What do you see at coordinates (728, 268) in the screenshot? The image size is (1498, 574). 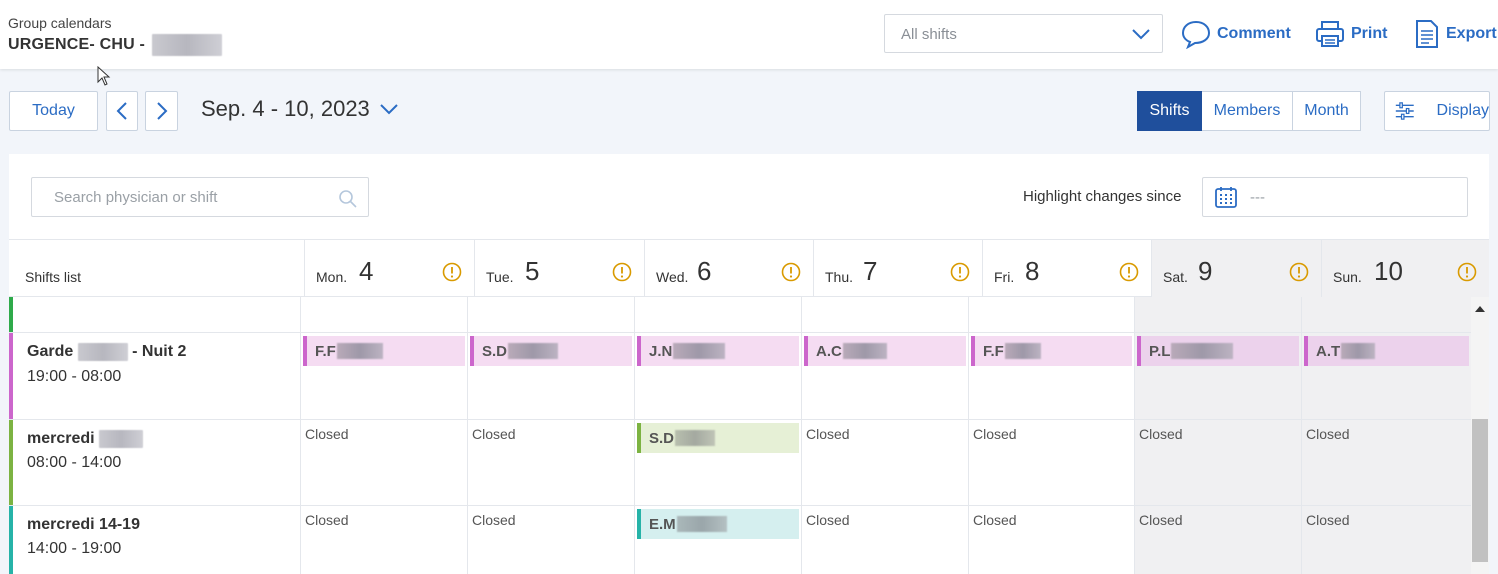 I see `day-header-wed: Wed. 6` at bounding box center [728, 268].